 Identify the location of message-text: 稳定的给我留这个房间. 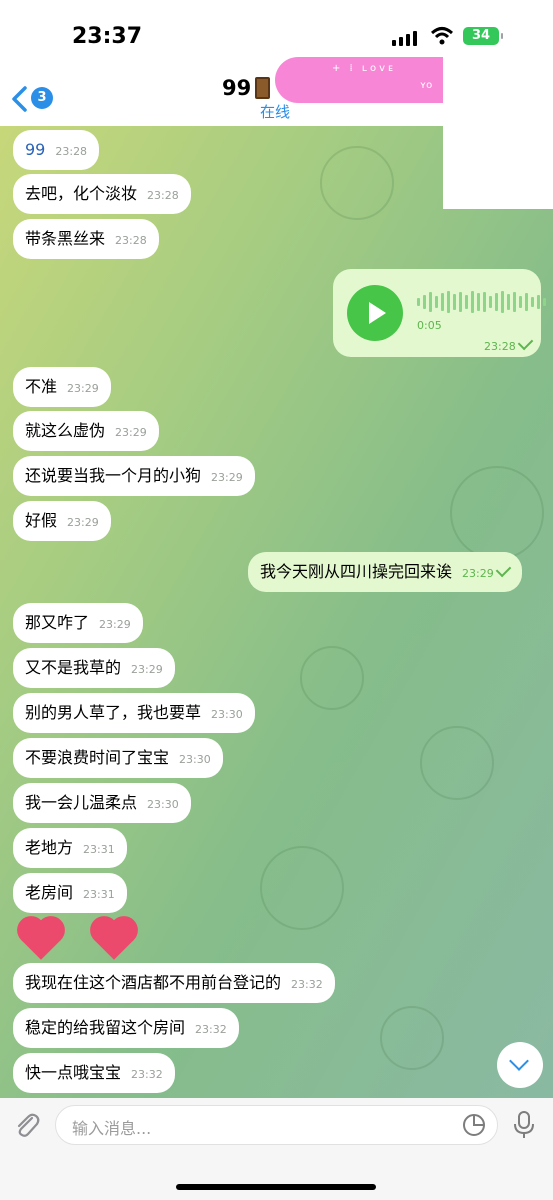
(105, 1027).